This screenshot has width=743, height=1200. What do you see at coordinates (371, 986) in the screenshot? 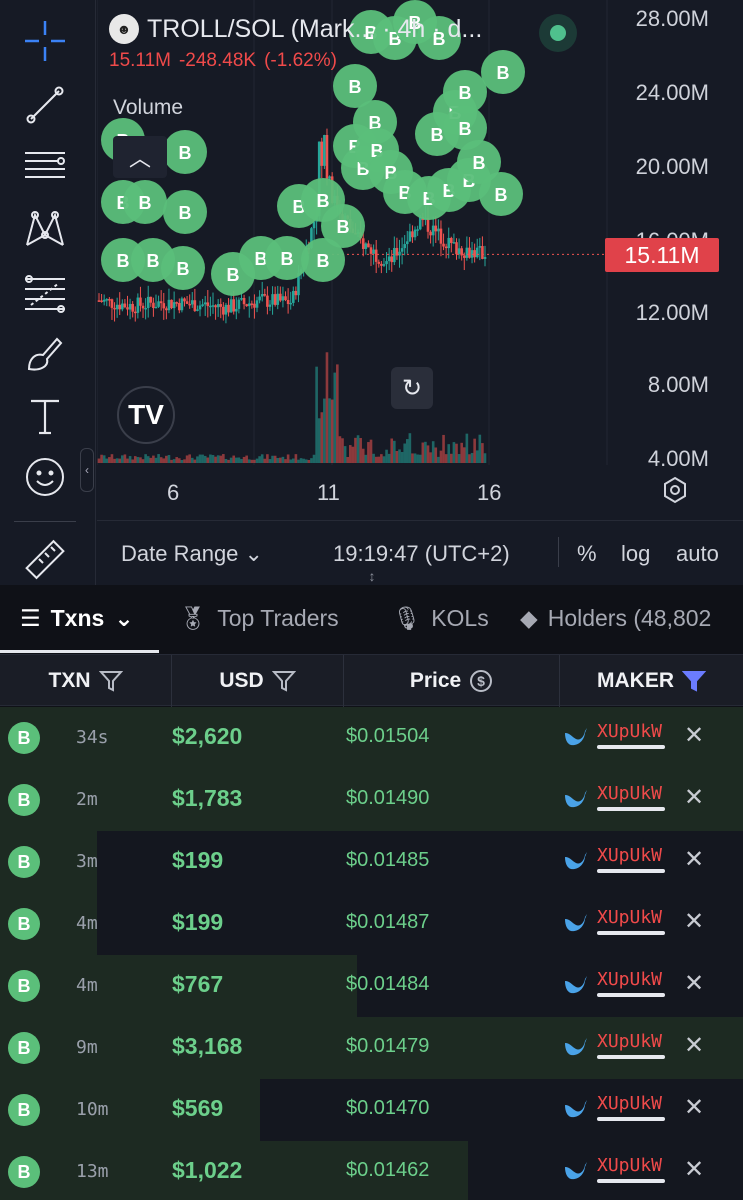
I see `table-row: B 4m $767 $0.01484 XUpUkW ✕` at bounding box center [371, 986].